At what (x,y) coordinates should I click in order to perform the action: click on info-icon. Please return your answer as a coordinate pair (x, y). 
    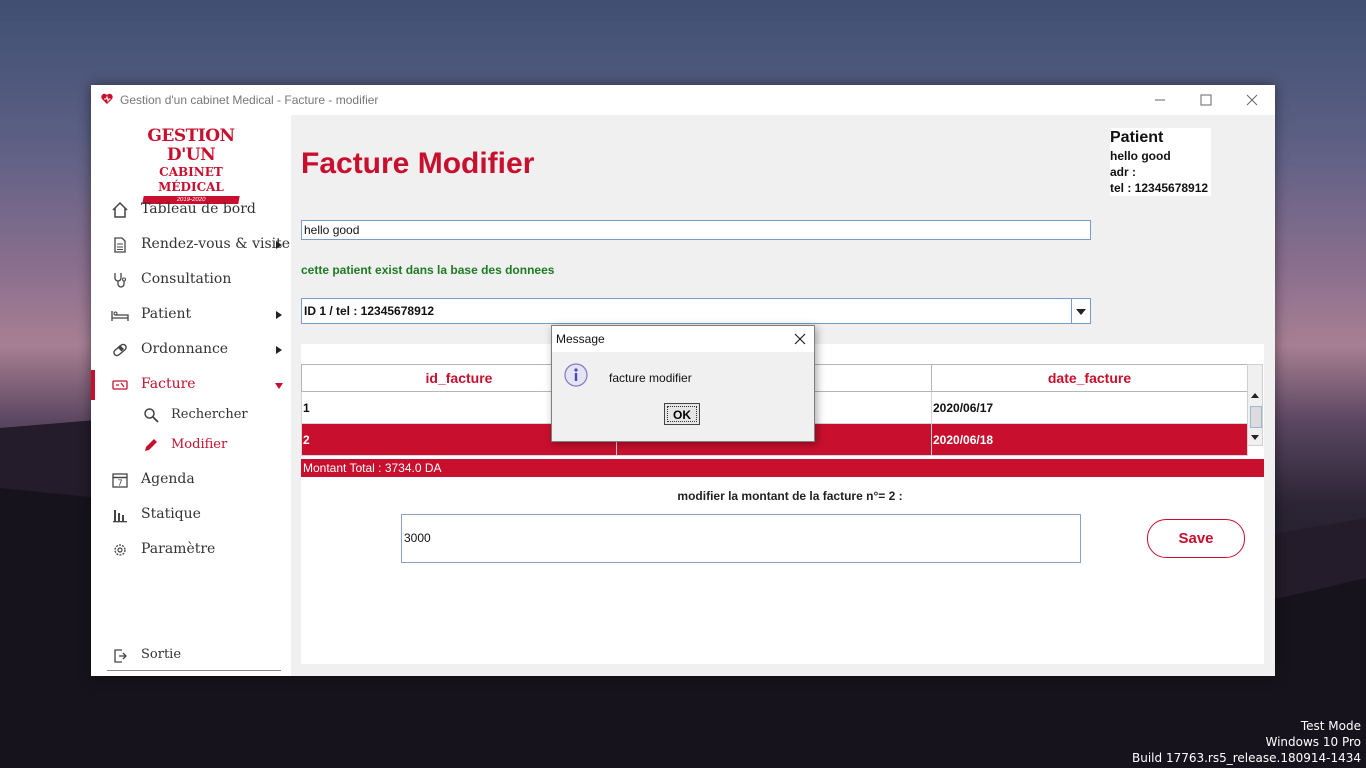
    Looking at the image, I should click on (576, 375).